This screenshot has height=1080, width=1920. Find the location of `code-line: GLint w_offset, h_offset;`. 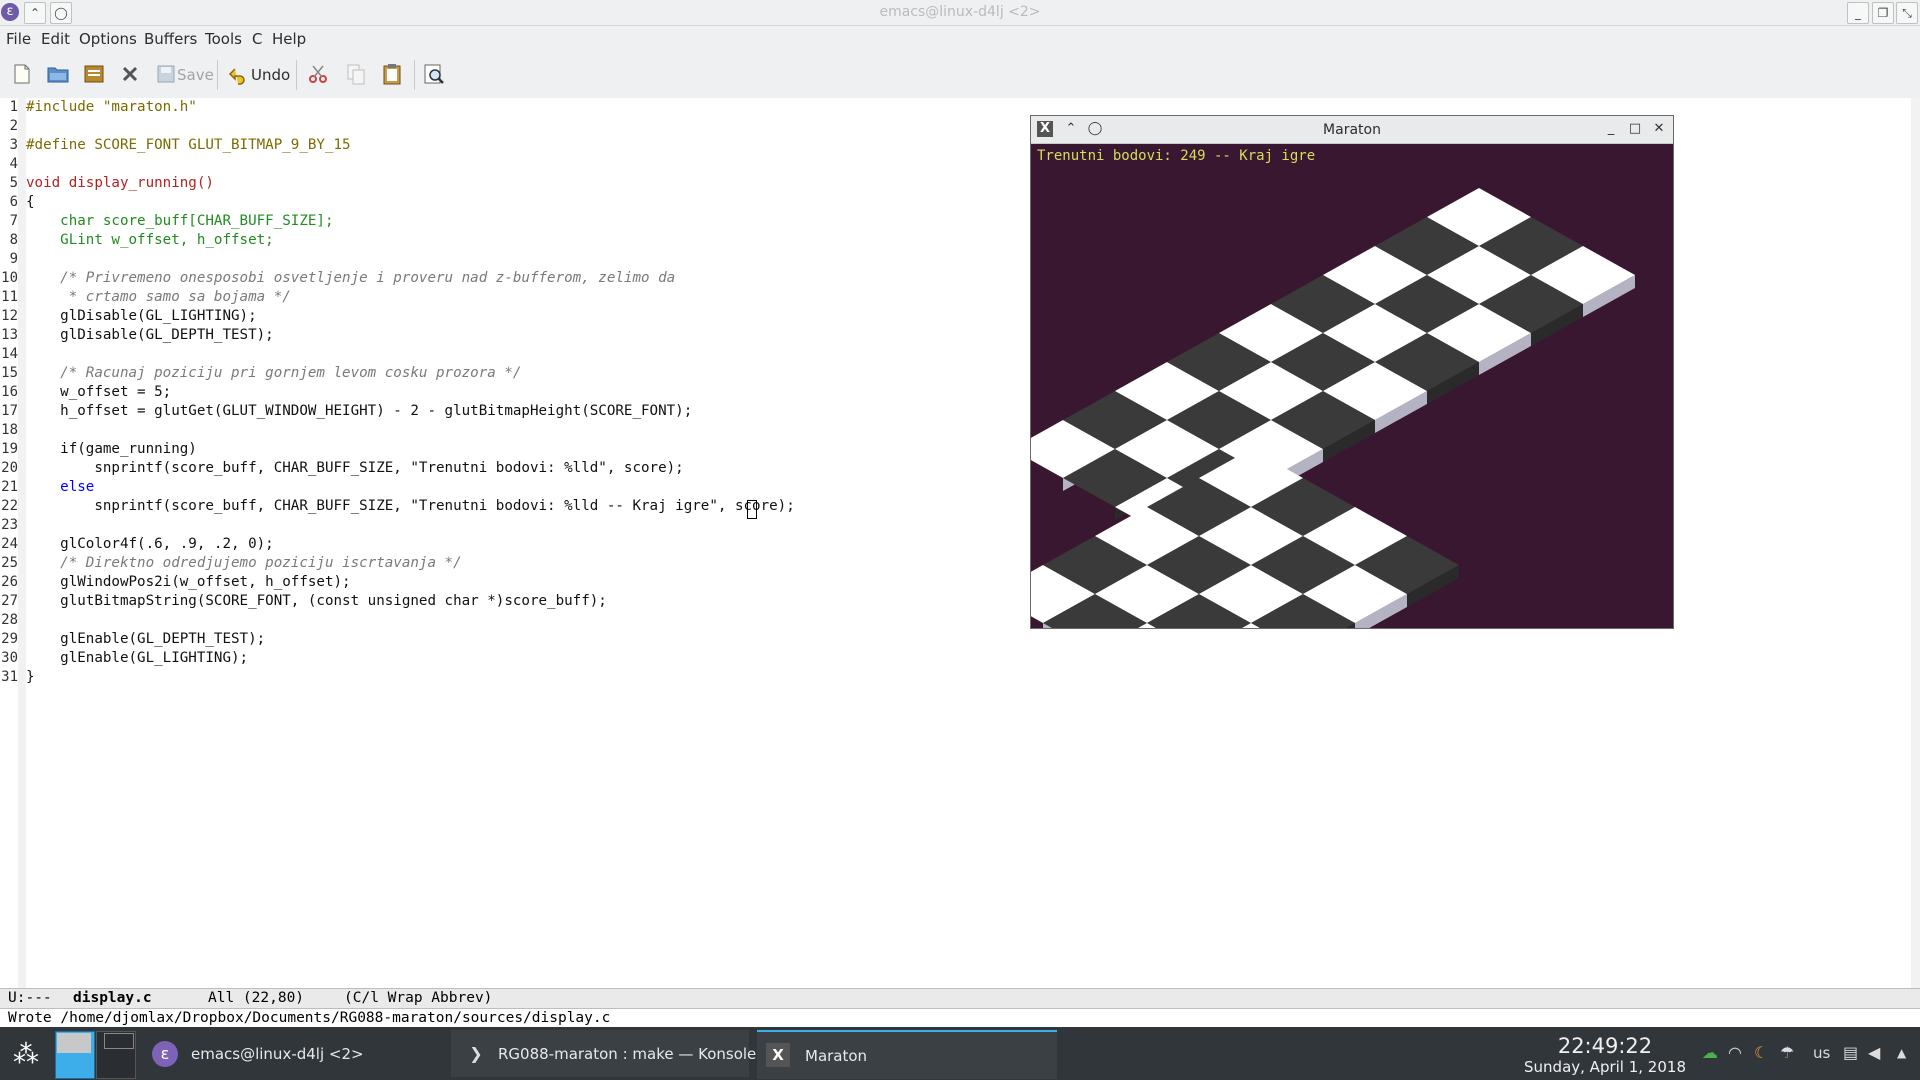

code-line: GLint w_offset, h_offset; is located at coordinates (150, 240).